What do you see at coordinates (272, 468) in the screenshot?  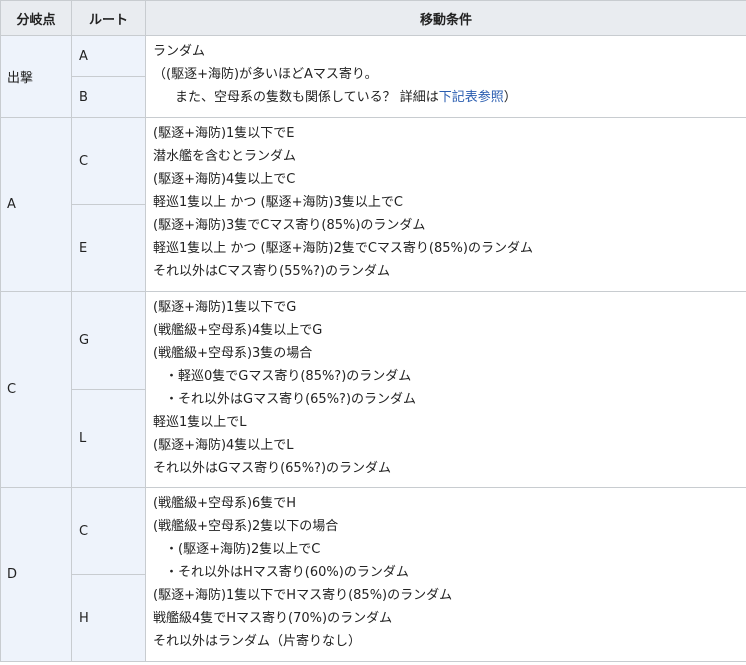 I see `condition-line: それ以外はGマス寄り(65%?)のランダム` at bounding box center [272, 468].